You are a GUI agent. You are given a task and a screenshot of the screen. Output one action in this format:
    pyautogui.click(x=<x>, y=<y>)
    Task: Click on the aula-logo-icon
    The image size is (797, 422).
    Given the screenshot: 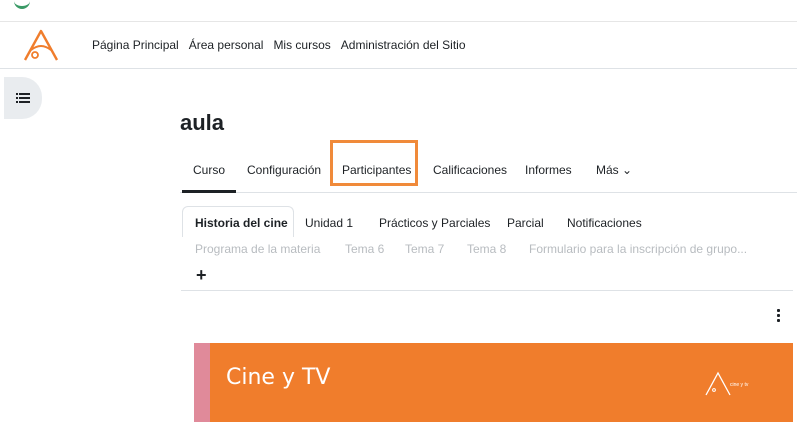 What is the action you would take?
    pyautogui.click(x=41, y=45)
    